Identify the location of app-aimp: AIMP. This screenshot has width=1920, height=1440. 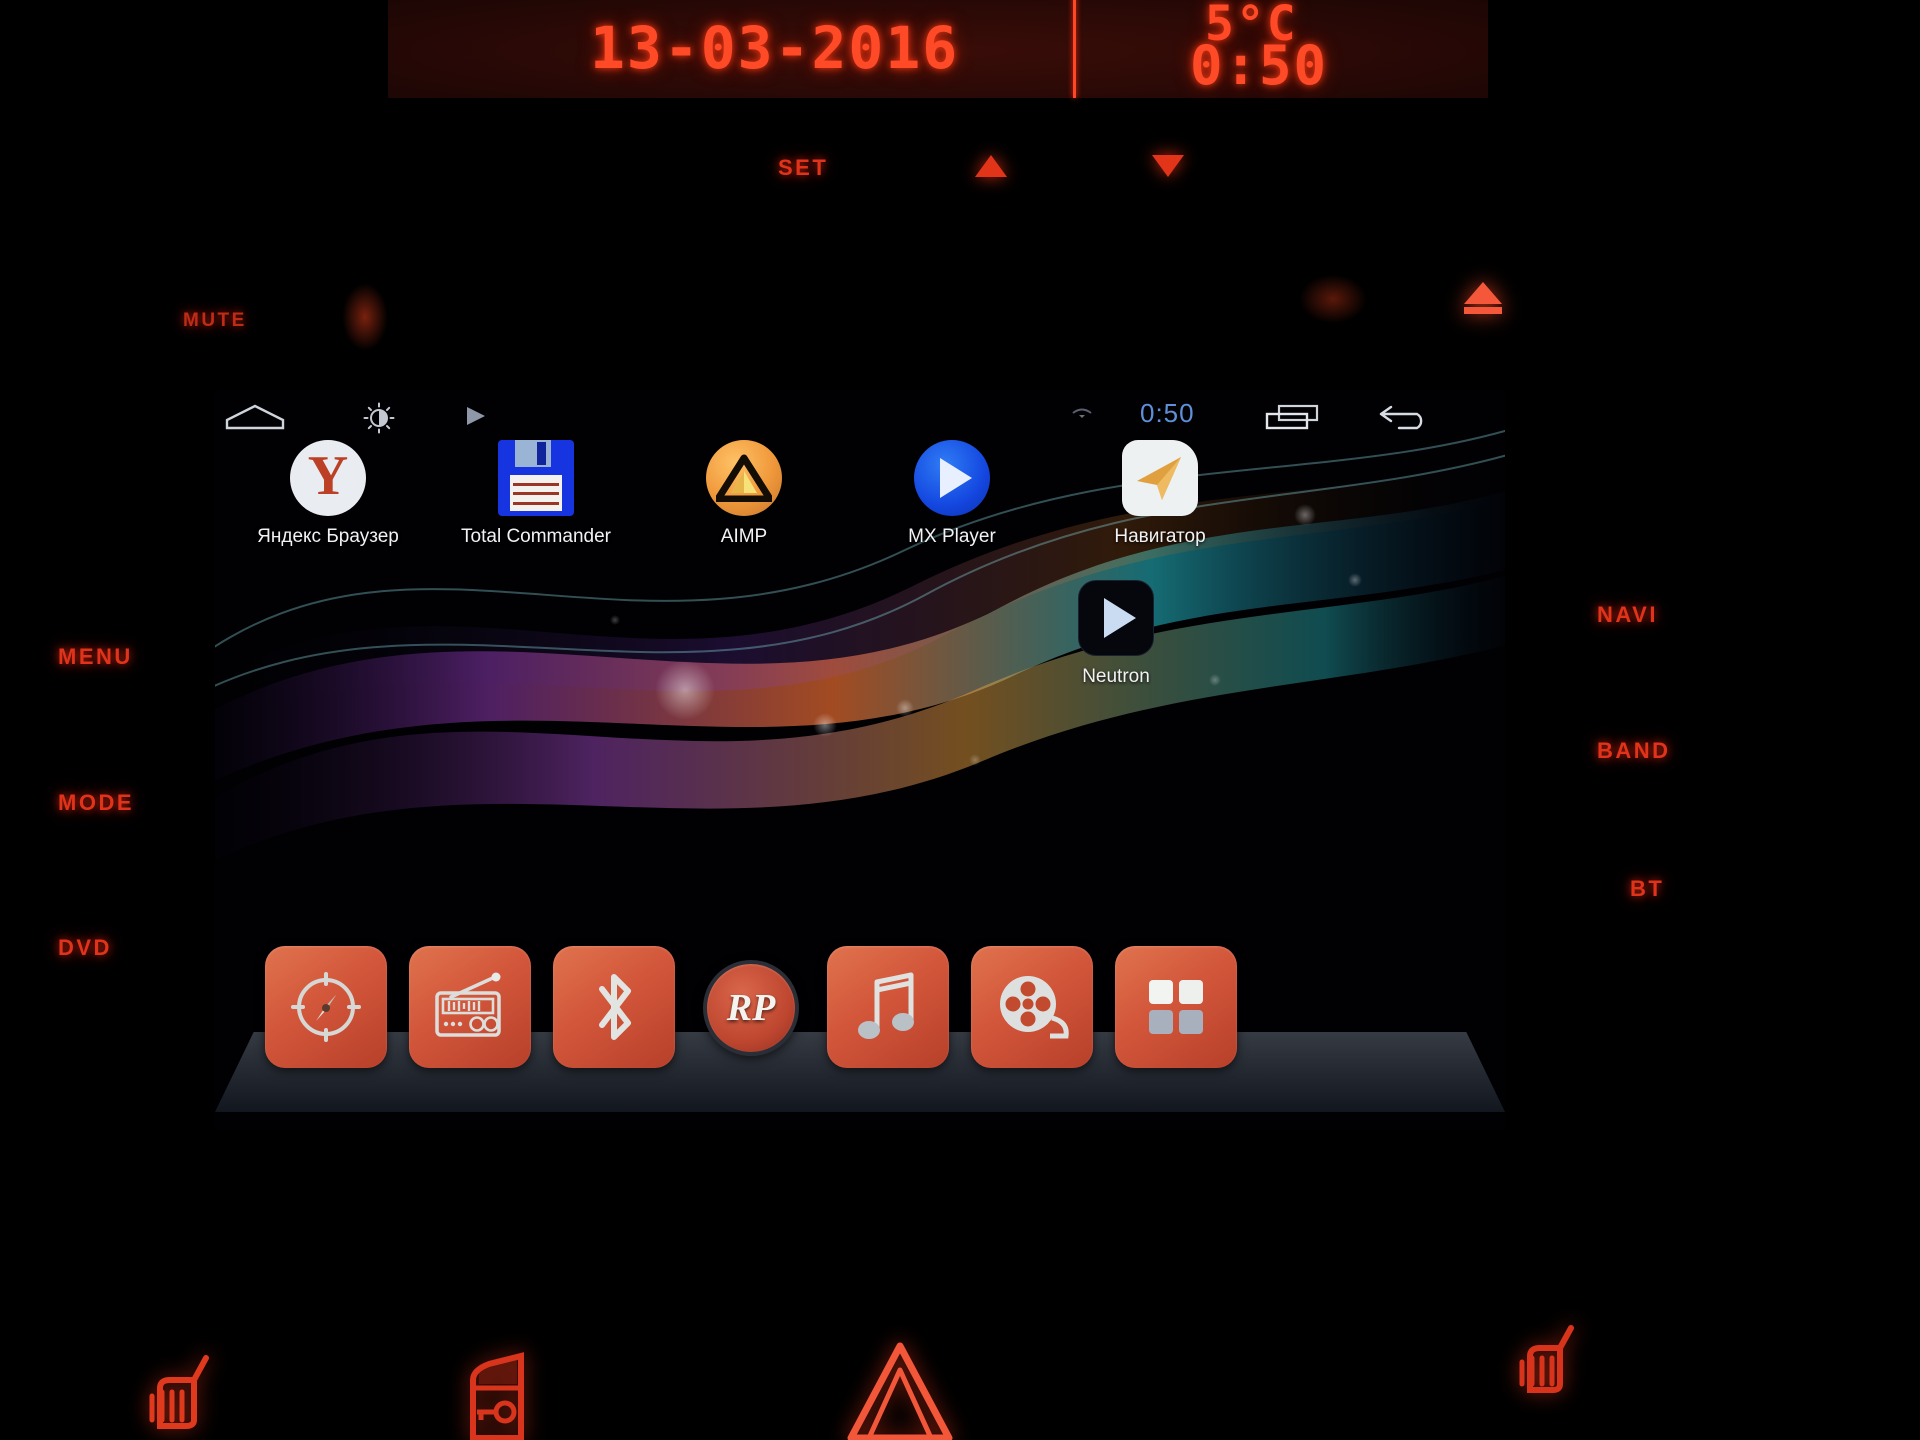
(744, 494).